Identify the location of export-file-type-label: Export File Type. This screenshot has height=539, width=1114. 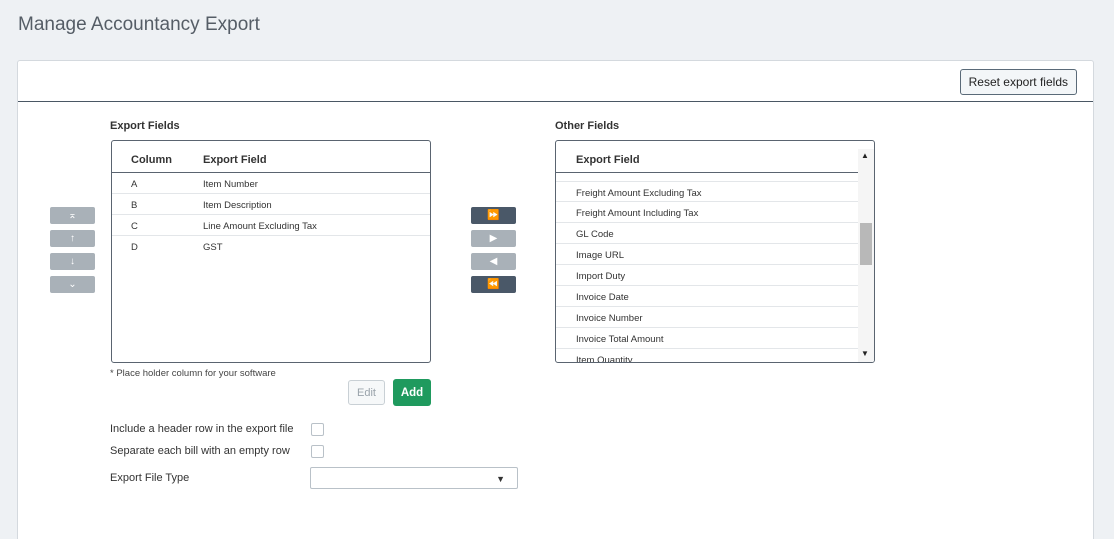
(150, 478).